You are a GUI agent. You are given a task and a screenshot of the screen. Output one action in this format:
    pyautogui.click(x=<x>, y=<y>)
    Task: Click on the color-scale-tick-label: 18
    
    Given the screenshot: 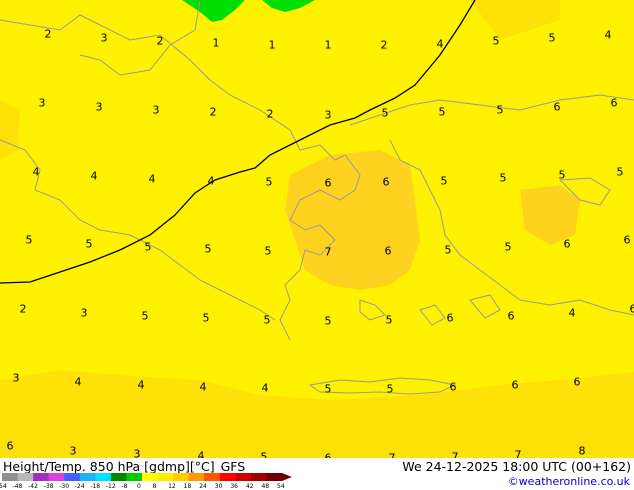 What is the action you would take?
    pyautogui.click(x=187, y=486)
    